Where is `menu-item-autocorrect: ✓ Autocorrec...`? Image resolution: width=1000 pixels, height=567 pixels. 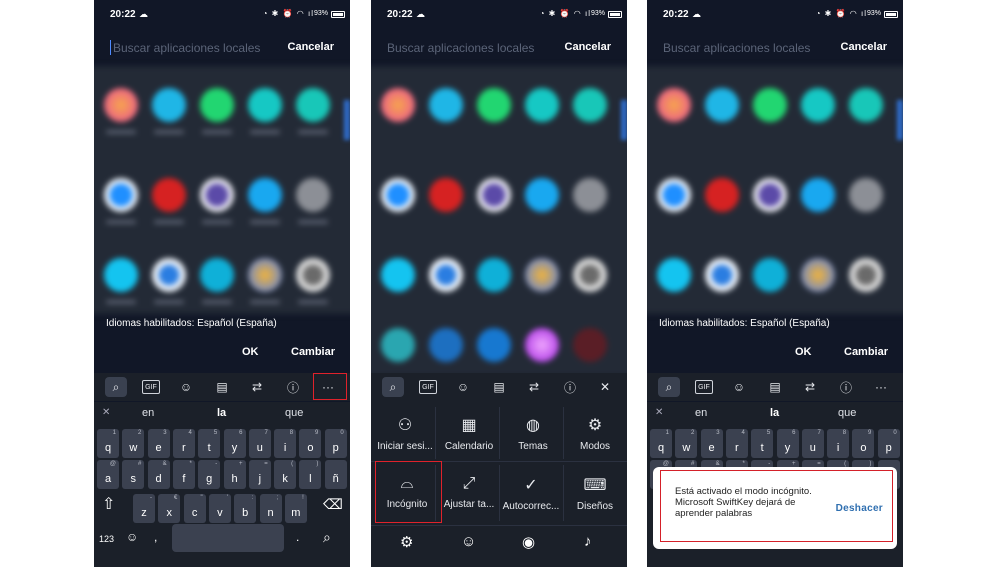 menu-item-autocorrect: ✓ Autocorrec... is located at coordinates (531, 493).